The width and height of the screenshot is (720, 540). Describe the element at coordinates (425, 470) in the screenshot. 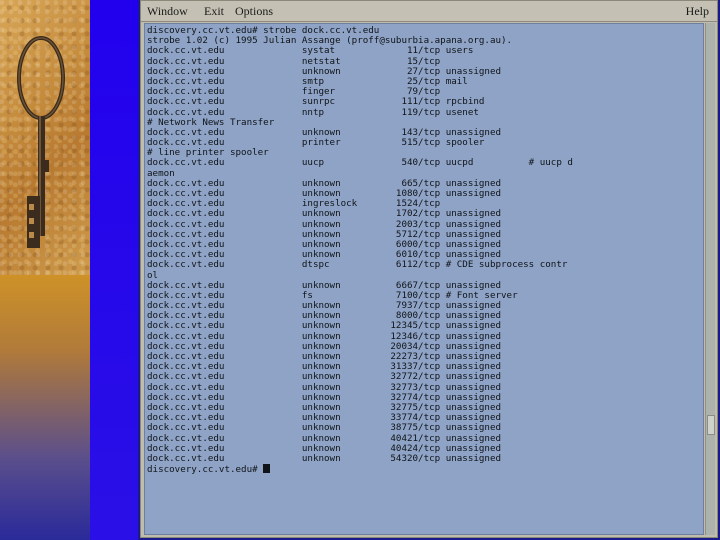

I see `terminal-prompt-line: discovery.cc.vt.edu#` at that location.